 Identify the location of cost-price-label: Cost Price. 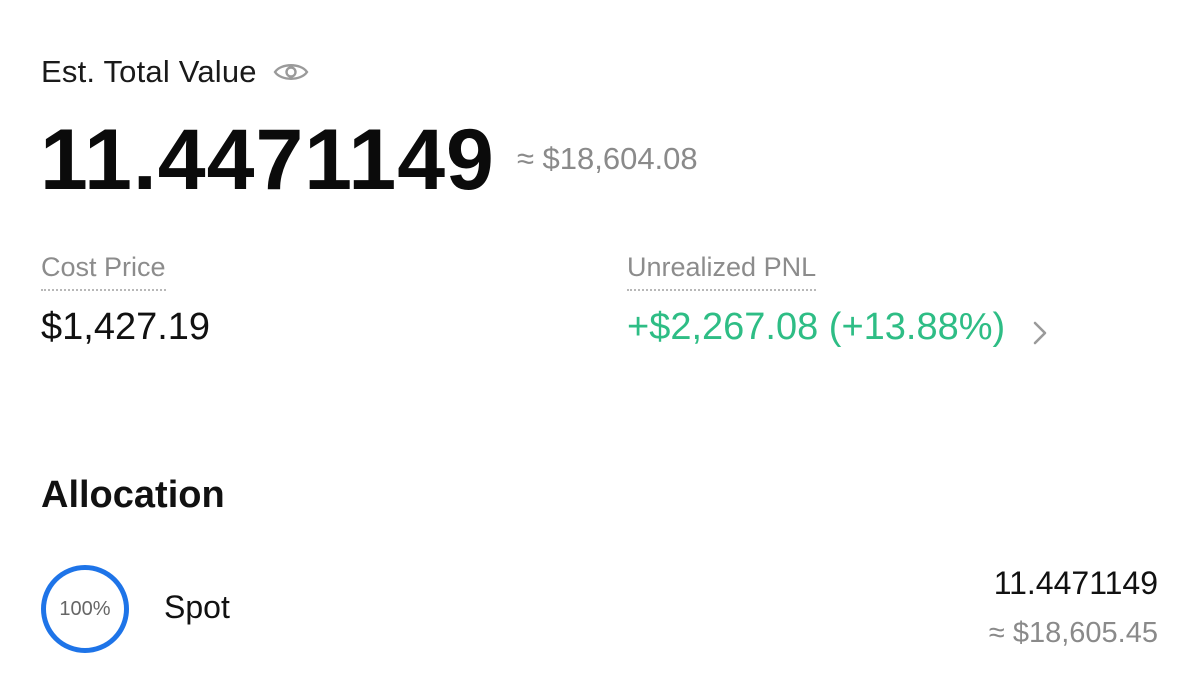
(103, 271).